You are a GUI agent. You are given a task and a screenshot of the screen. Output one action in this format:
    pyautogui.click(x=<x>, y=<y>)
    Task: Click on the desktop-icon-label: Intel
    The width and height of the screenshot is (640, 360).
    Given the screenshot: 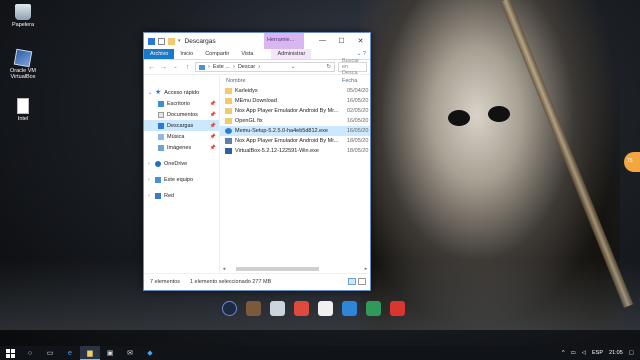 What is the action you would take?
    pyautogui.click(x=23, y=119)
    